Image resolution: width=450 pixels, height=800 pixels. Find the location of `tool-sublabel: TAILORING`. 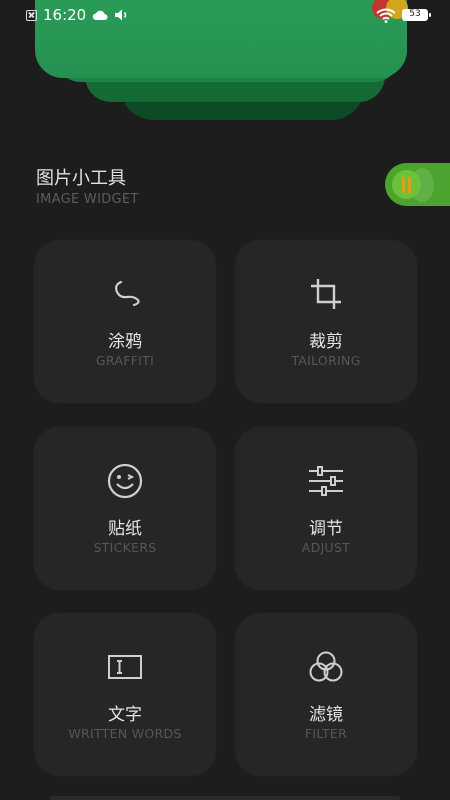

tool-sublabel: TAILORING is located at coordinates (326, 360).